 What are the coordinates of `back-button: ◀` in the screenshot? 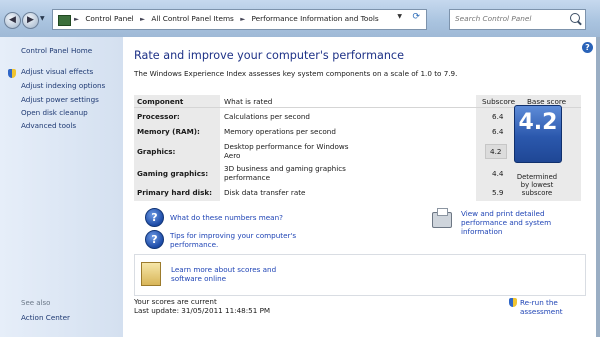 It's located at (12, 20).